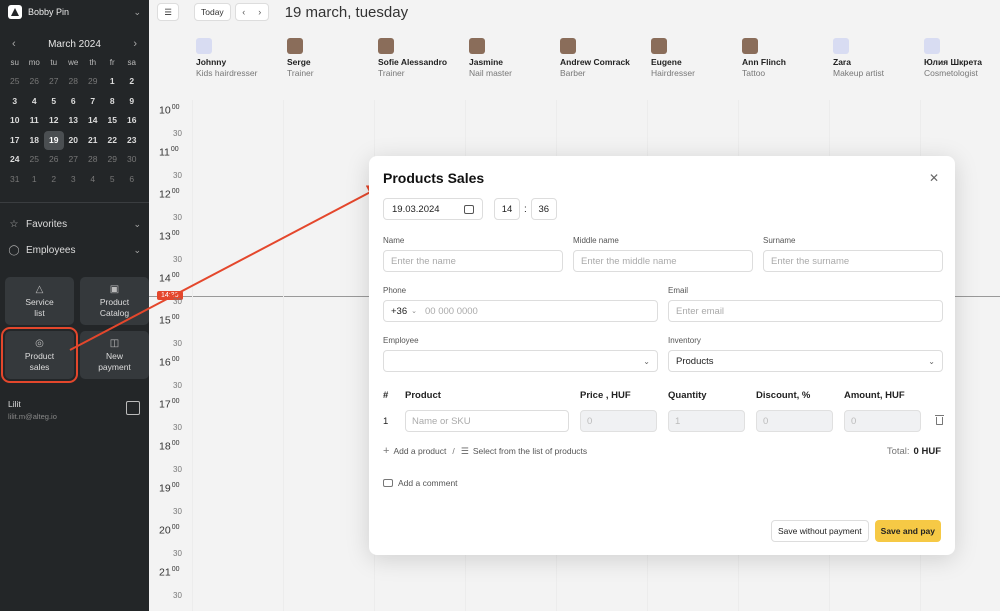 This screenshot has height=611, width=1000. Describe the element at coordinates (332, 58) in the screenshot. I see `staff-column-header: Serge Trainer` at that location.